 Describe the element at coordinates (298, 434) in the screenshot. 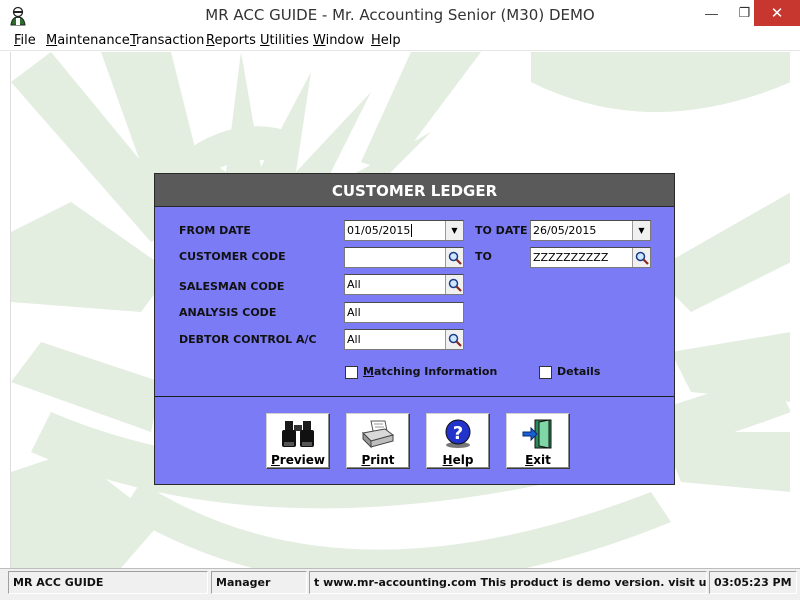

I see `binoculars-icon` at that location.